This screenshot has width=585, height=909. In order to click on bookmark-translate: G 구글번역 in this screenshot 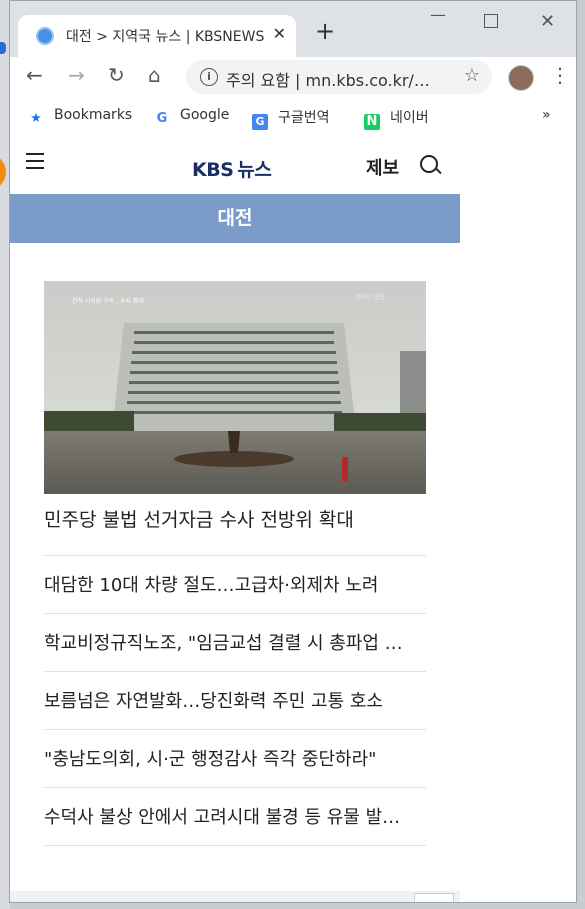, I will do `click(291, 118)`.